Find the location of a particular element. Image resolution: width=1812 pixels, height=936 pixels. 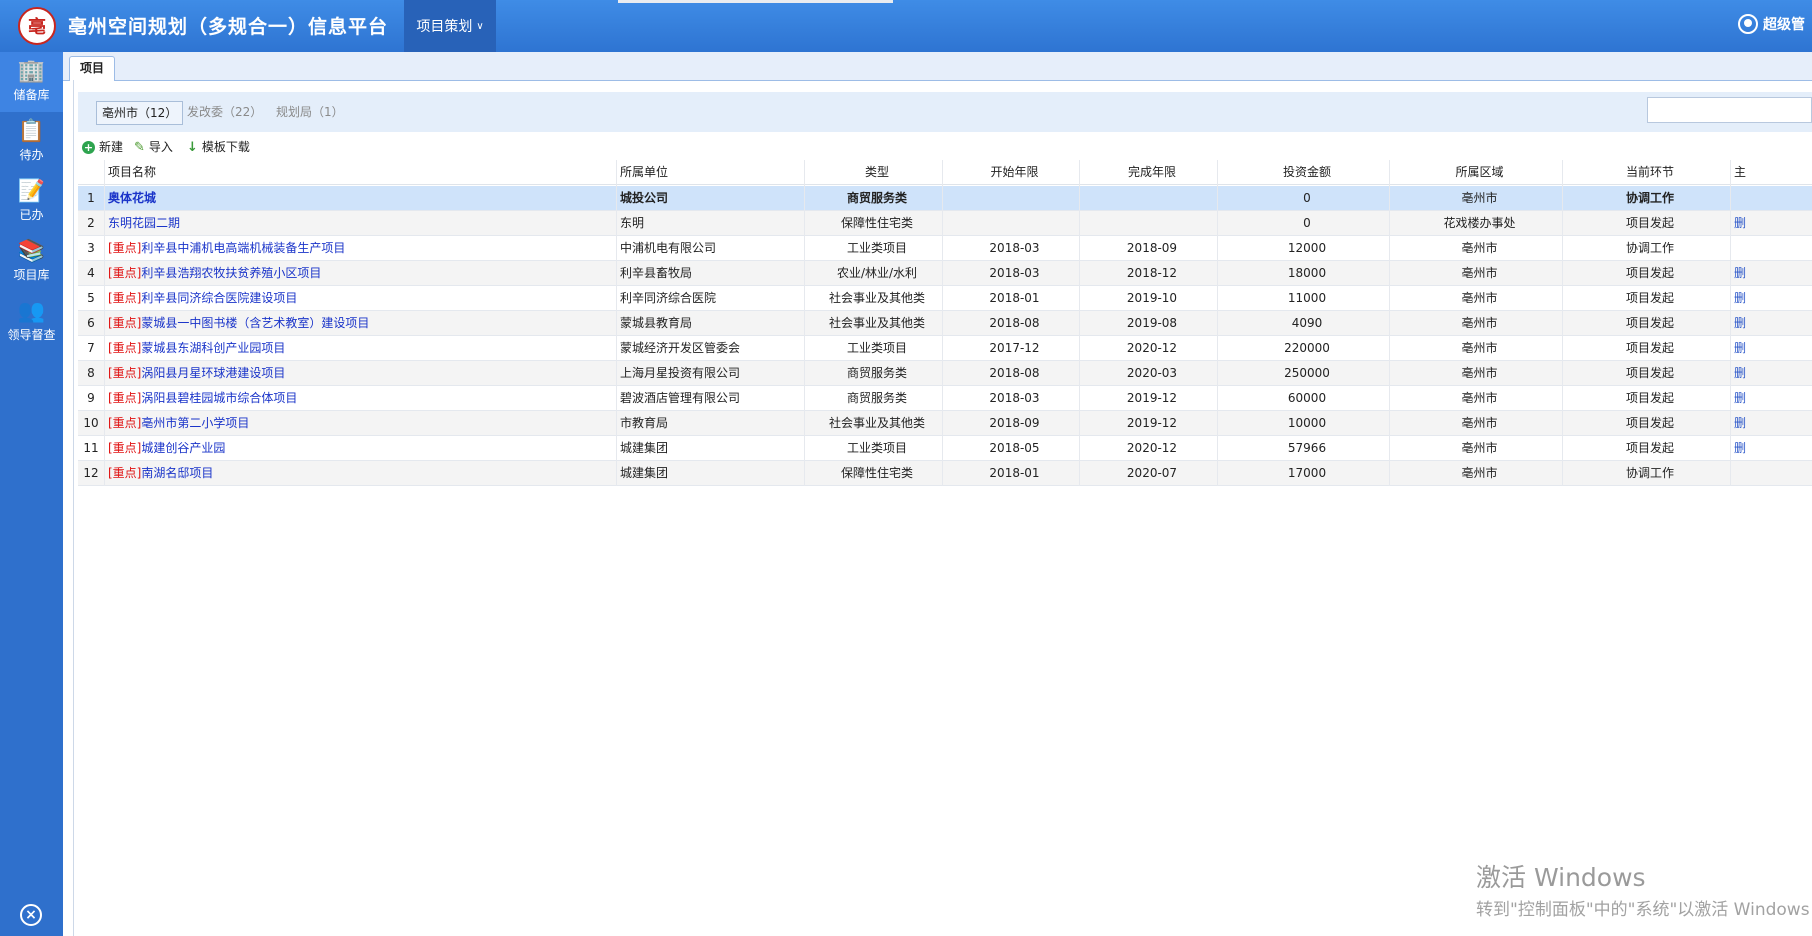

project-name-cell: 东明花园二期 is located at coordinates (364, 223).